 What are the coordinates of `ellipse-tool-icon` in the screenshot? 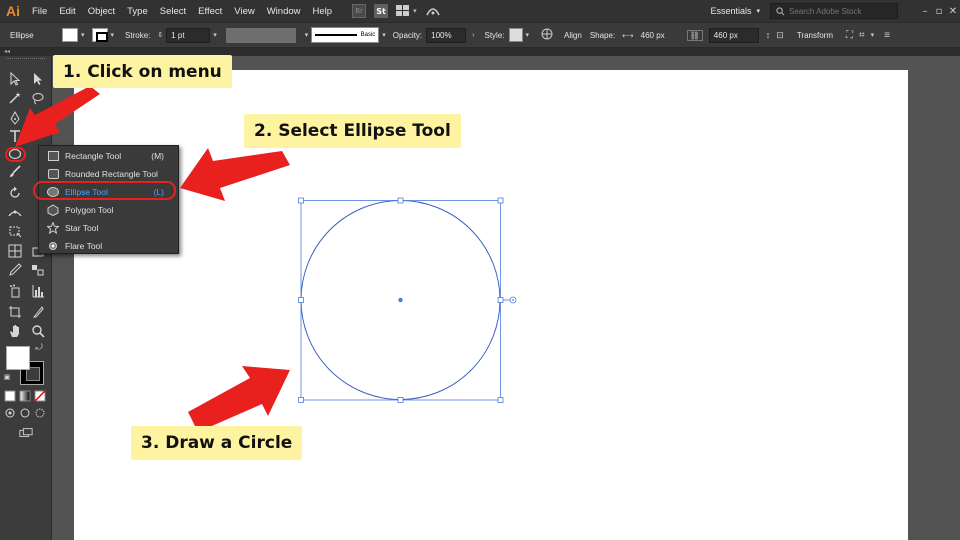 It's located at (15, 154).